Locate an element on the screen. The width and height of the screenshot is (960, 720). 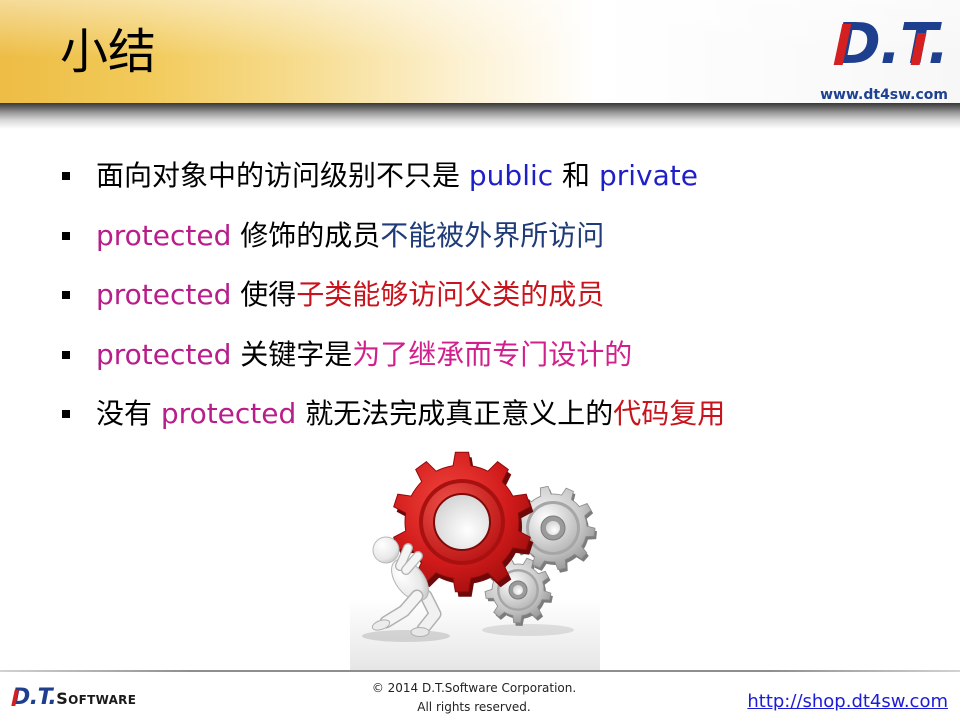
bullet-text: protected 使得子类能够访问父类的成员 is located at coordinates (350, 295).